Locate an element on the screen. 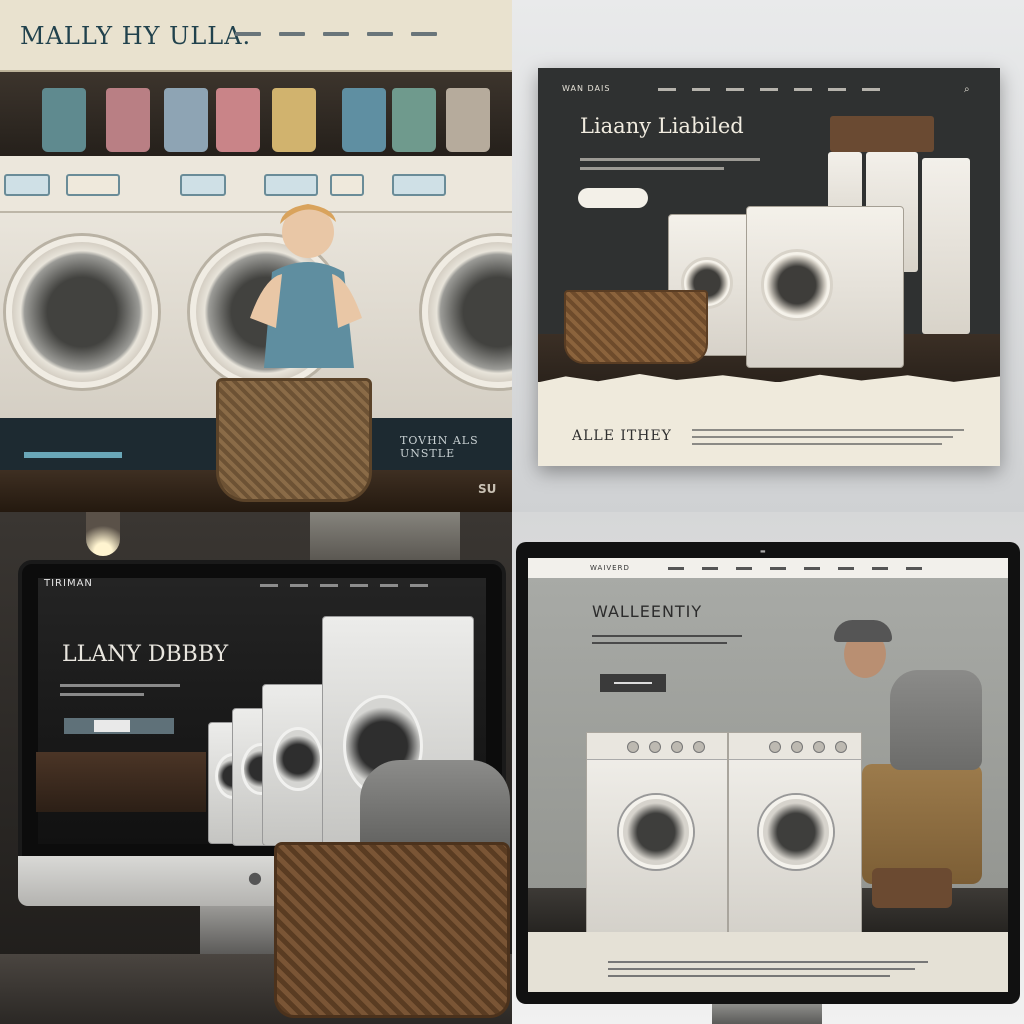  apple-logo-icon: ● is located at coordinates (255, 877).